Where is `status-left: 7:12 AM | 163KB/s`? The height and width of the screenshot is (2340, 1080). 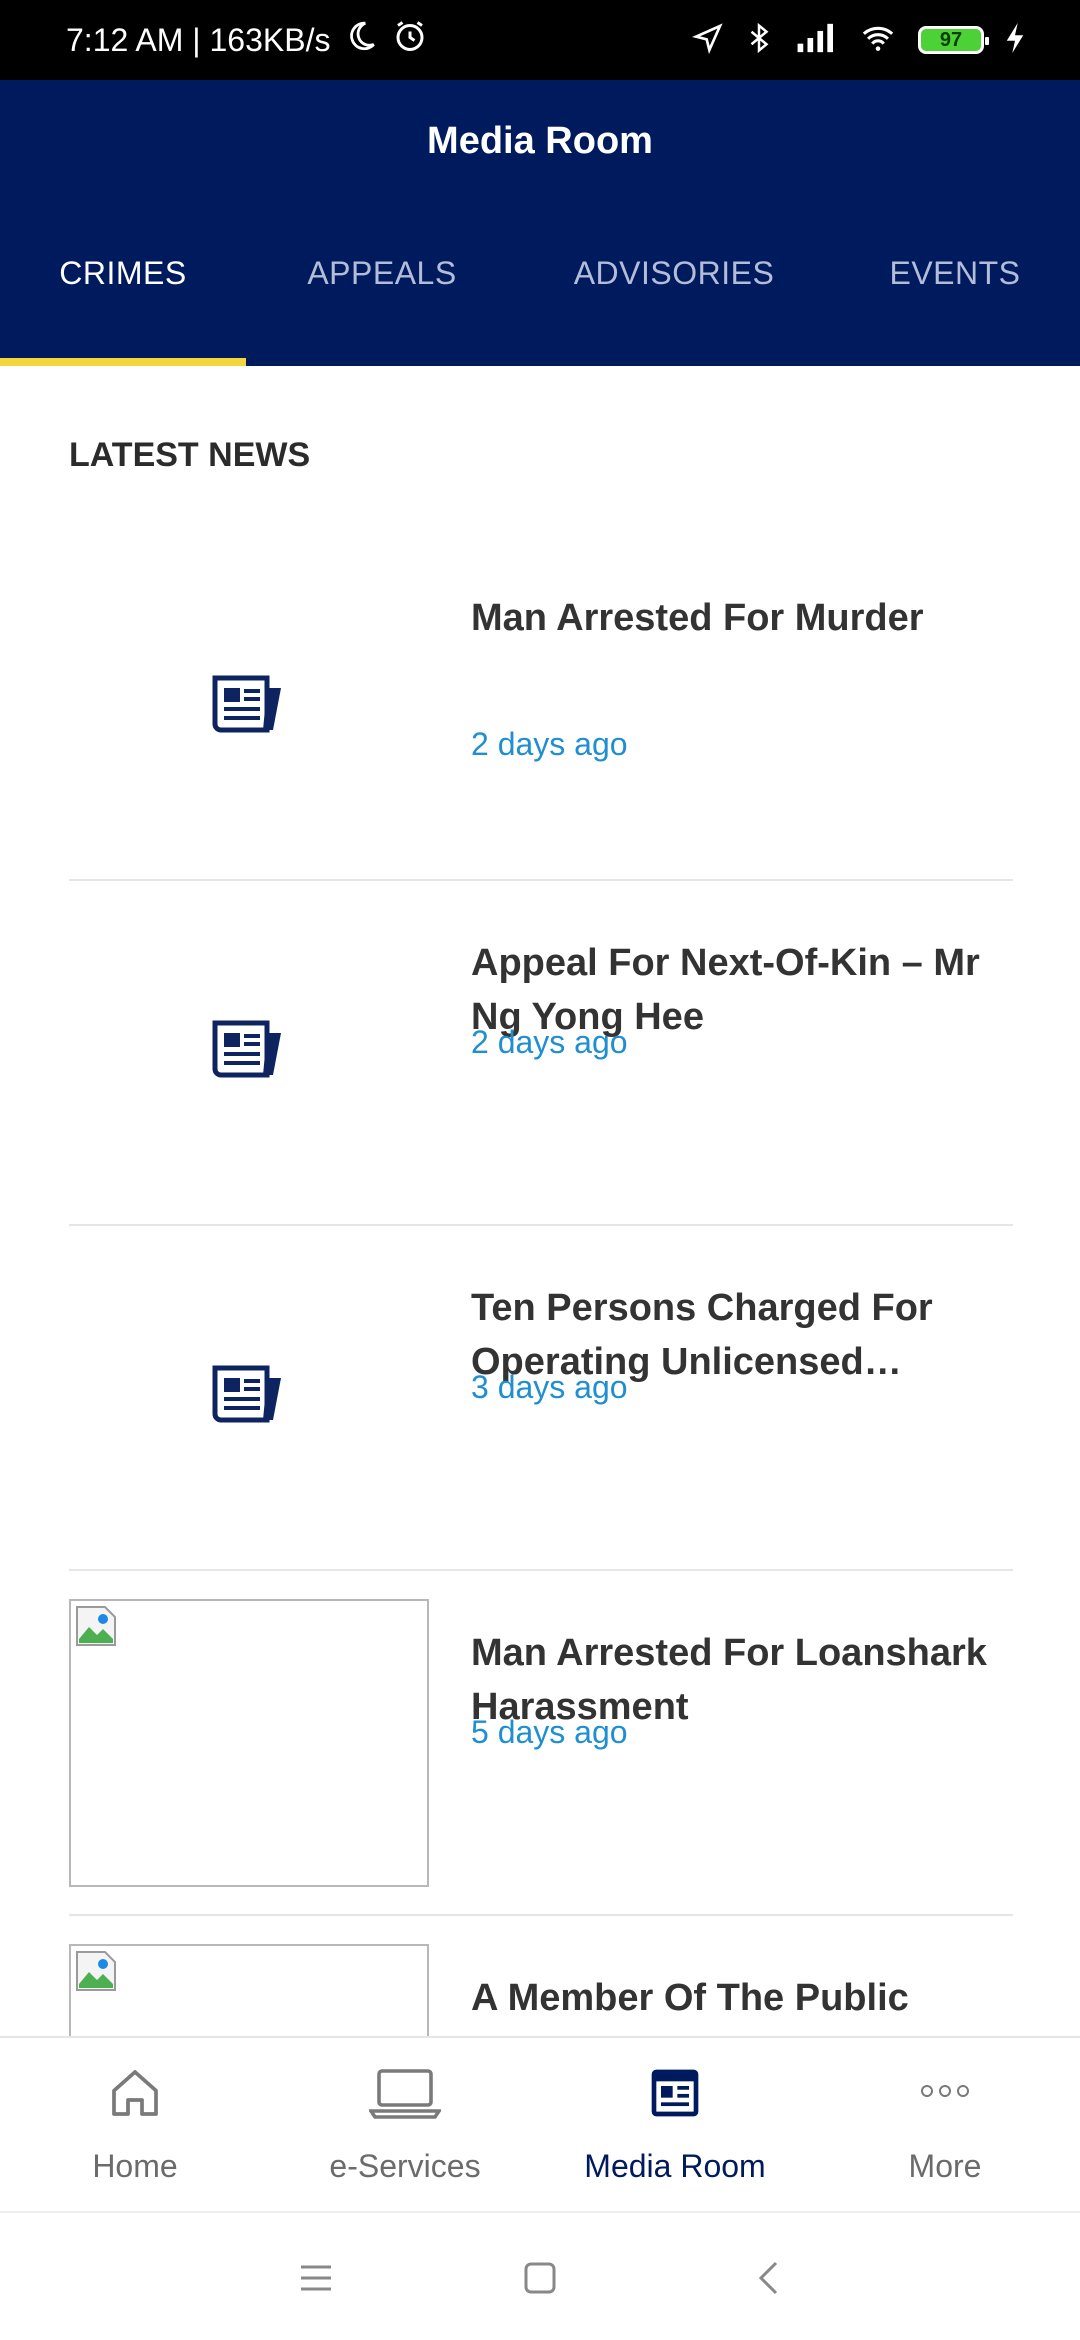
status-left: 7:12 AM | 163KB/s is located at coordinates (247, 40).